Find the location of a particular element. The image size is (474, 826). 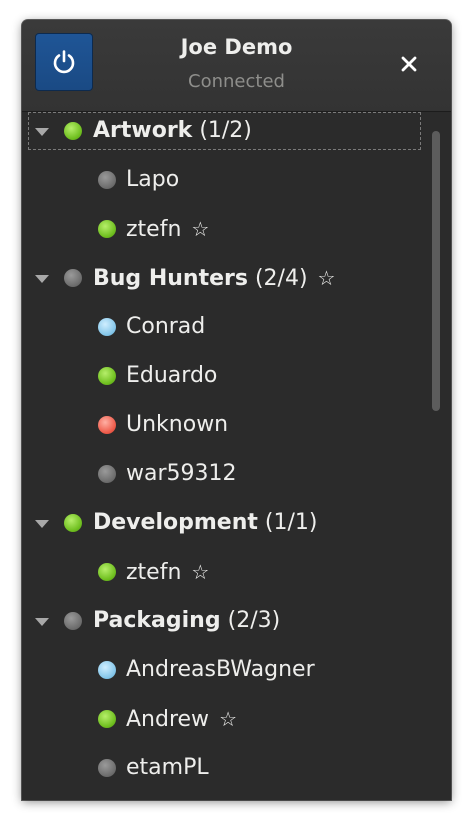

contact-label: AndreasBWagner is located at coordinates (220, 670).